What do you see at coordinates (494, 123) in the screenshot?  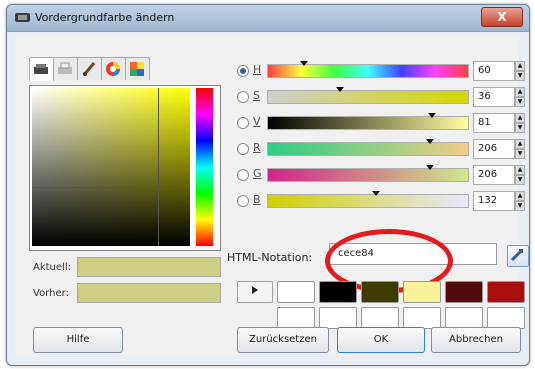 I see `spin-v: 81` at bounding box center [494, 123].